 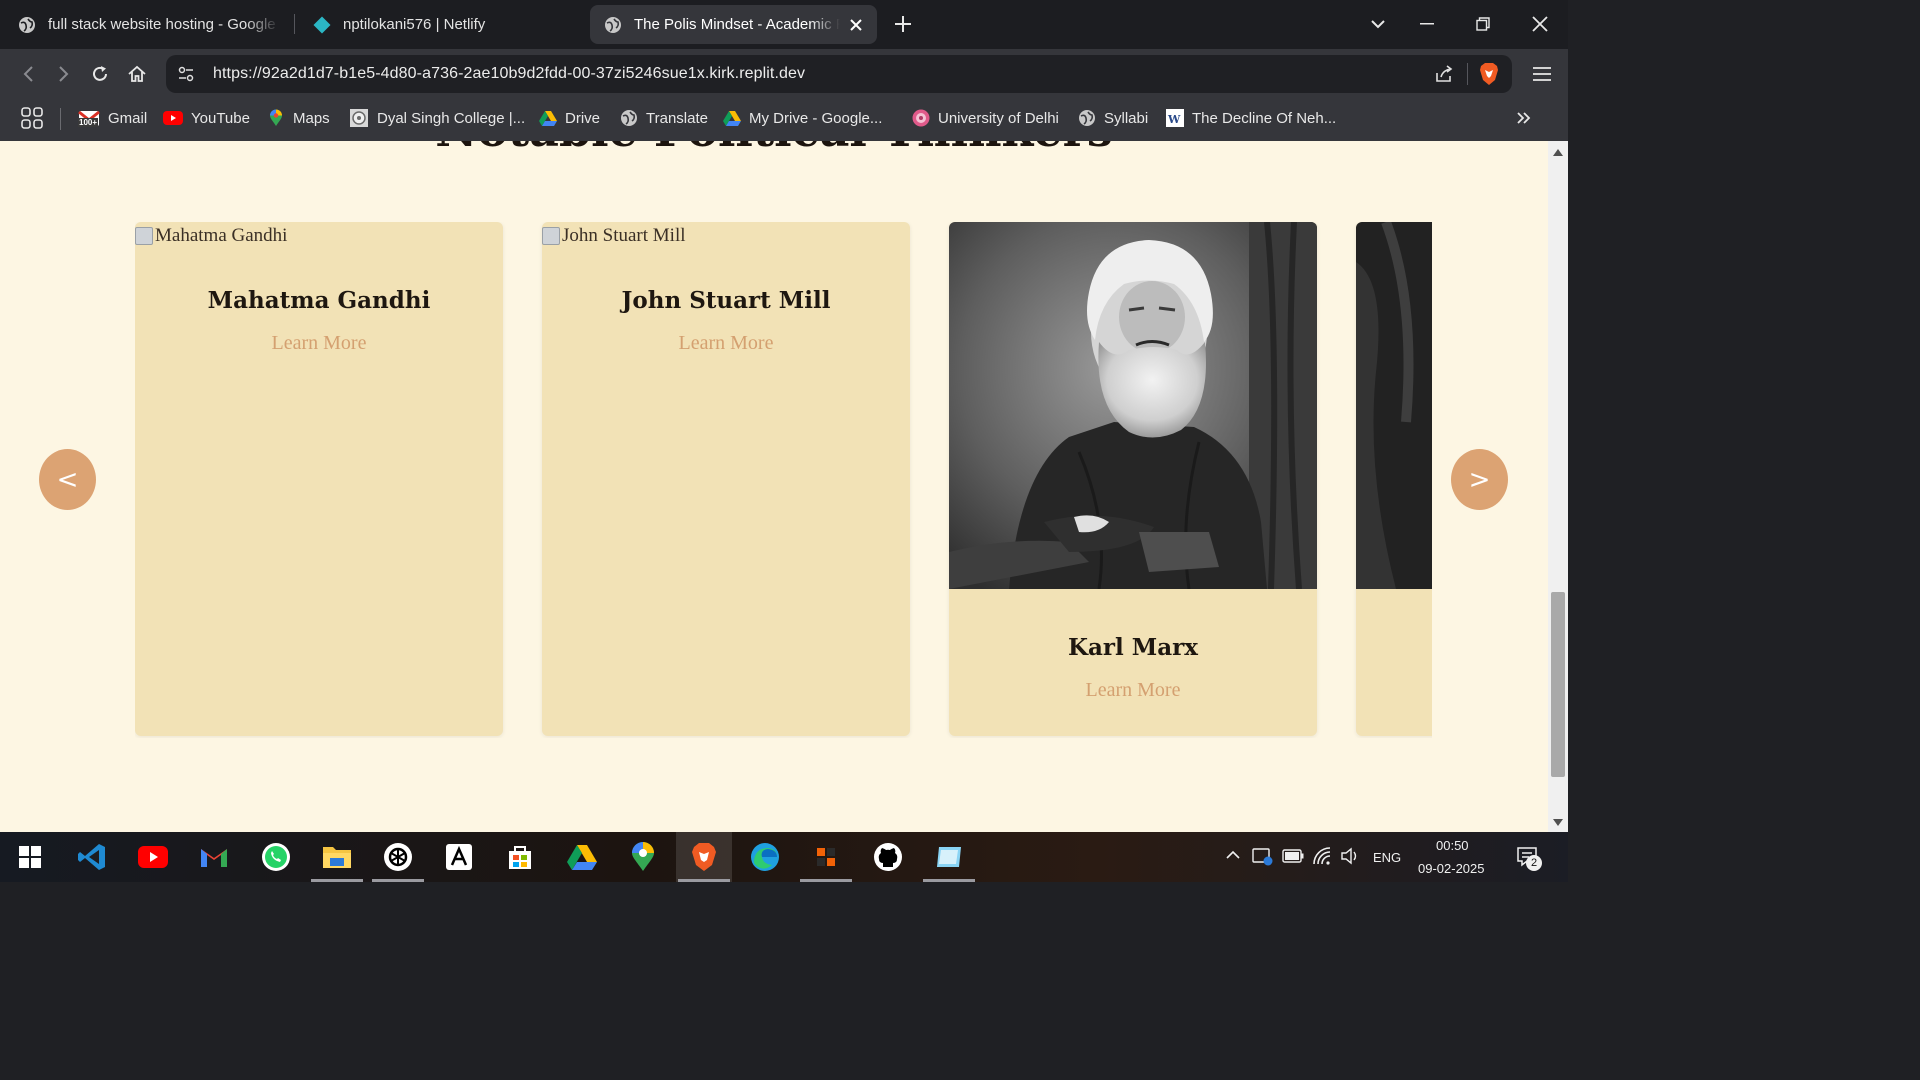 I want to click on taskbar-chatgpt, so click(x=398, y=857).